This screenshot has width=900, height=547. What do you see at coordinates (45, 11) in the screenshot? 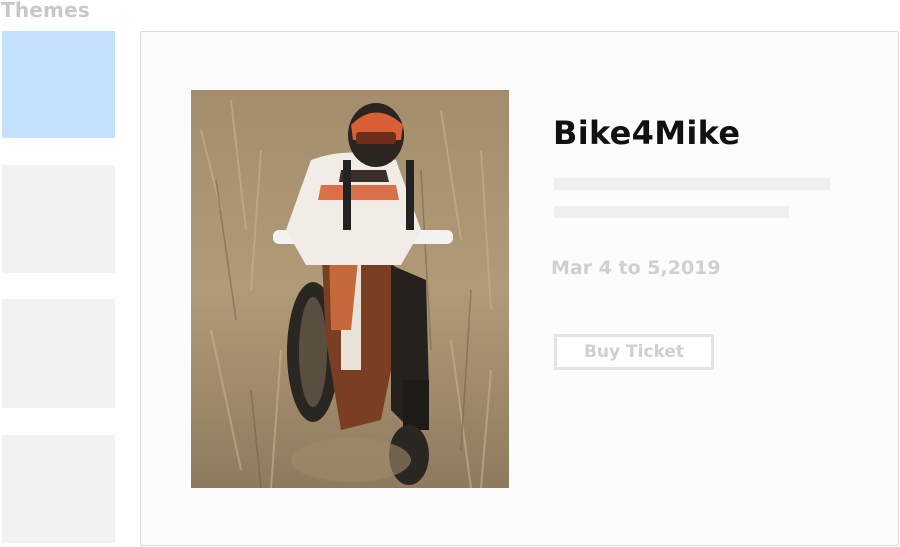
I see `themes-heading: Themes` at bounding box center [45, 11].